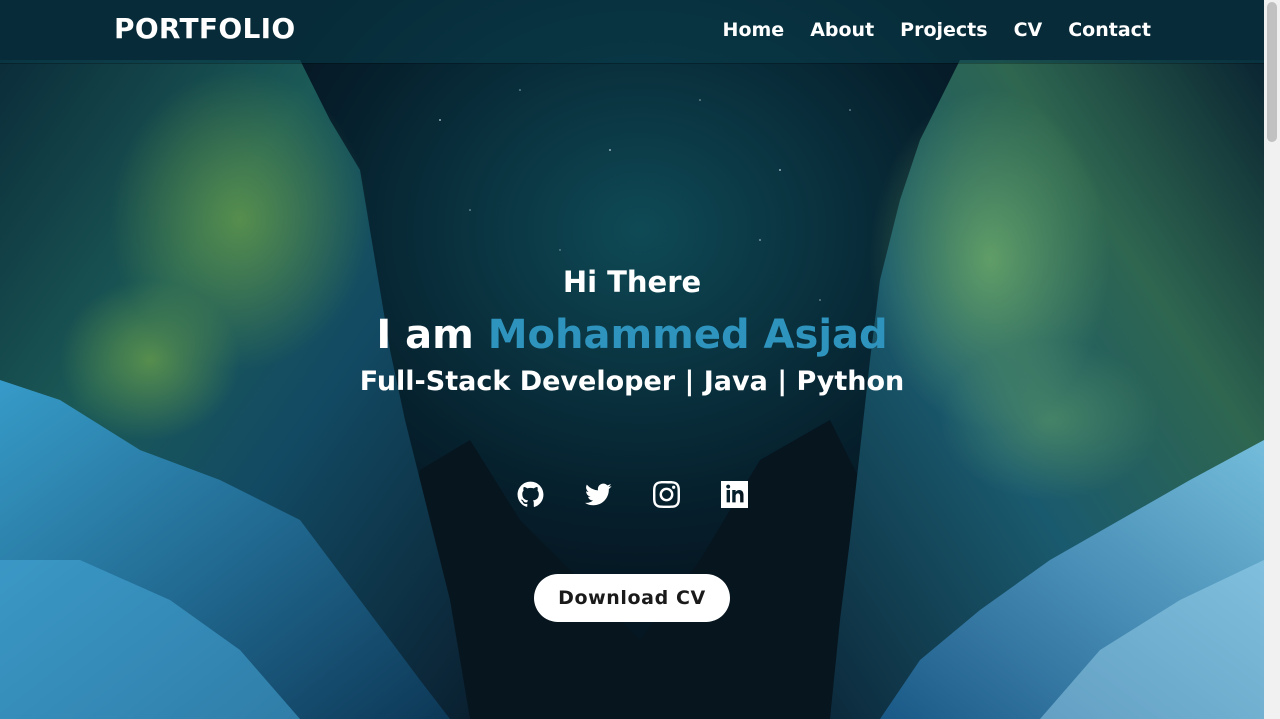 Image resolution: width=1280 pixels, height=719 pixels. I want to click on nav-link-cv: CV, so click(1028, 30).